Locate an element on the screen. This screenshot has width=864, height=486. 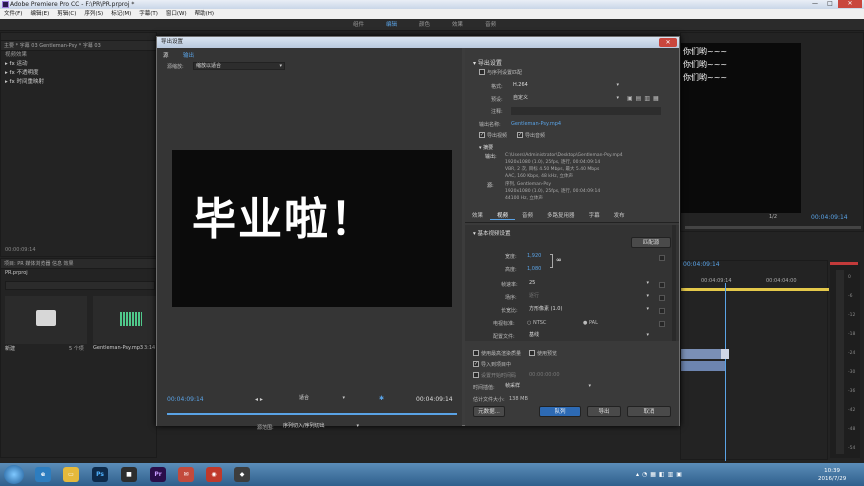
tab-publish: 发布 is located at coordinates (619, 216).